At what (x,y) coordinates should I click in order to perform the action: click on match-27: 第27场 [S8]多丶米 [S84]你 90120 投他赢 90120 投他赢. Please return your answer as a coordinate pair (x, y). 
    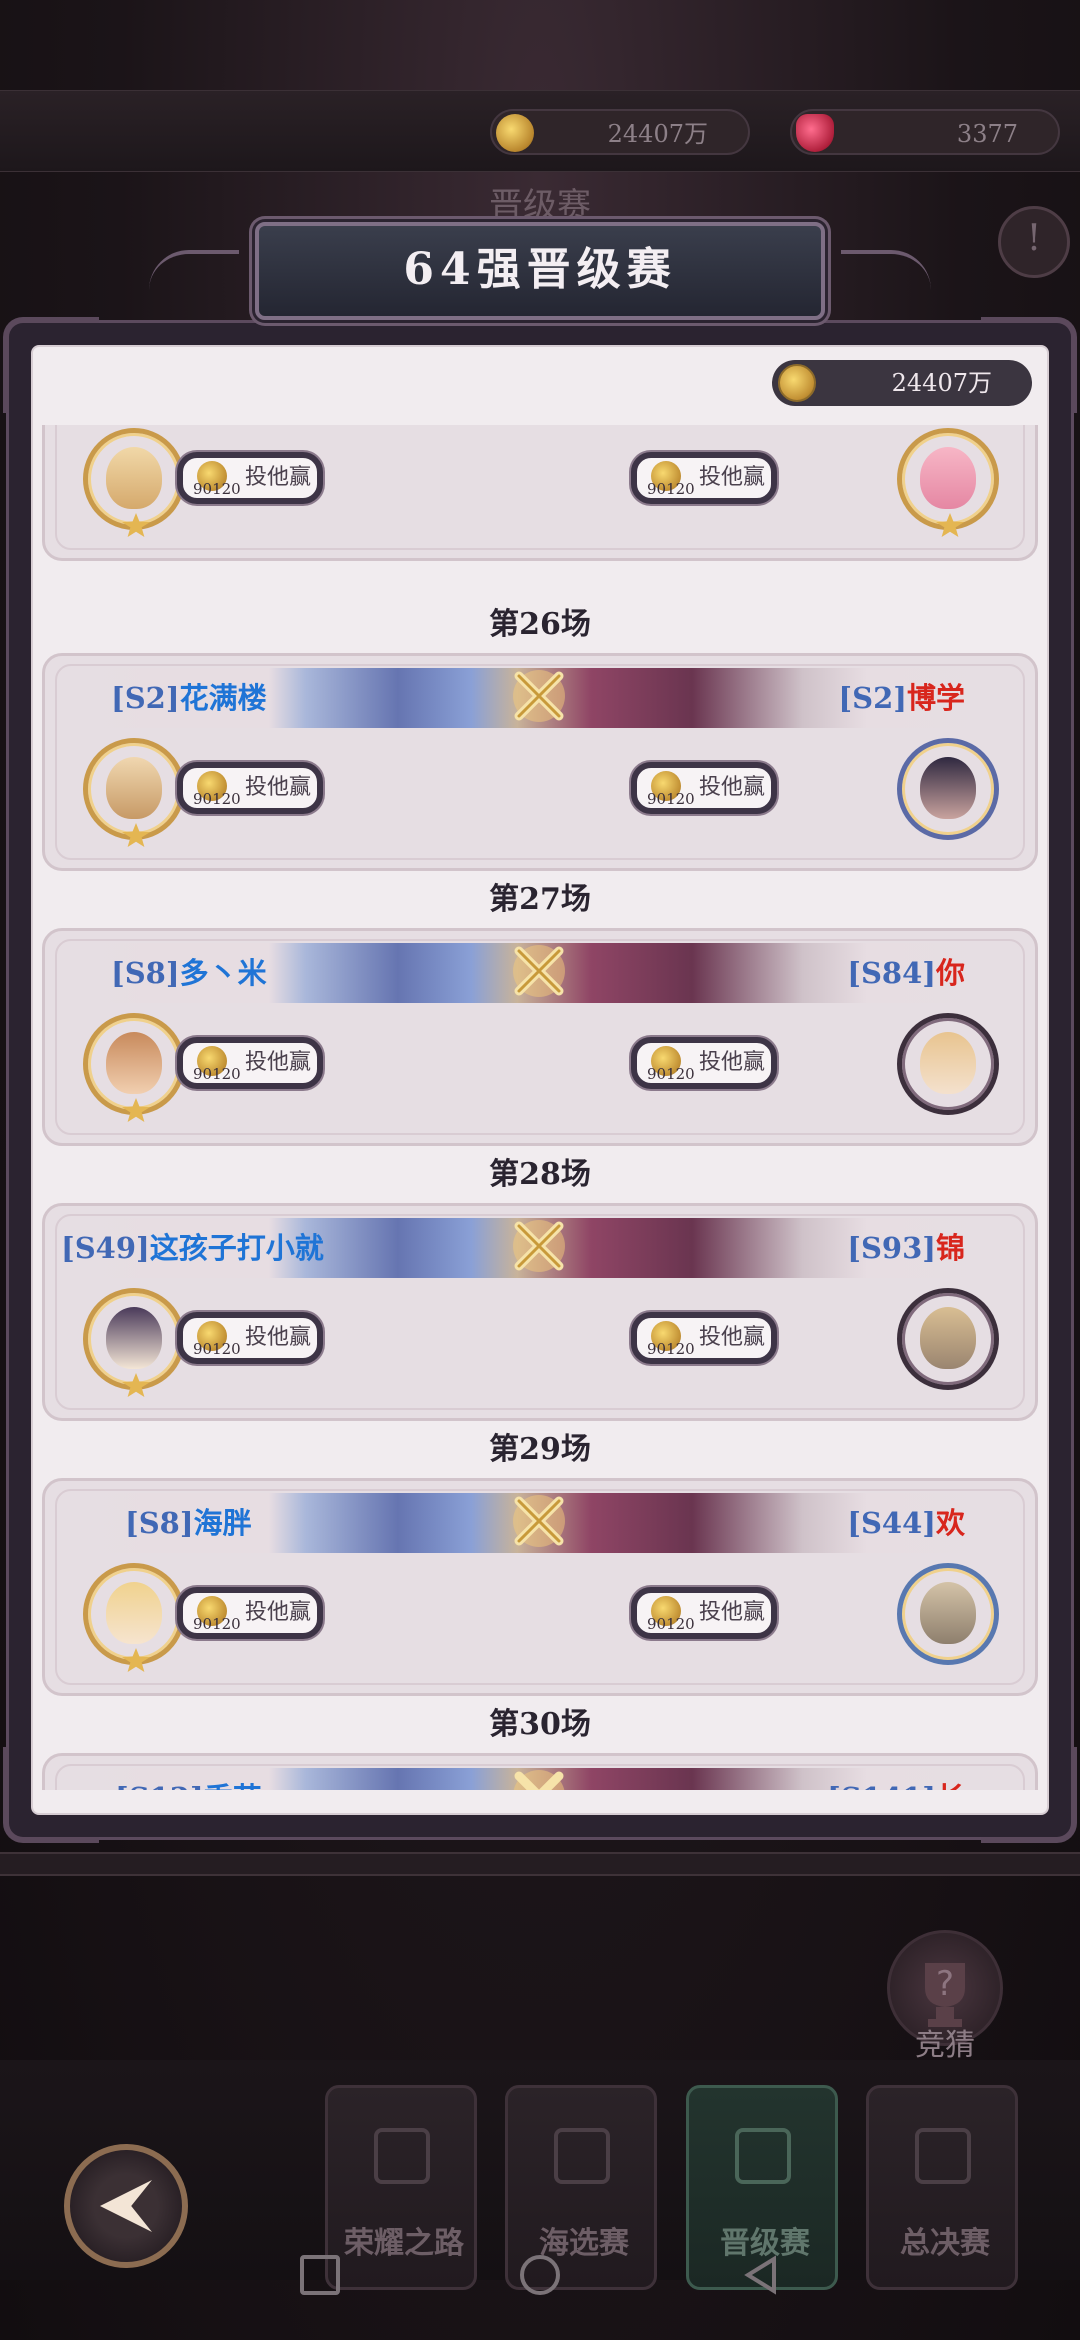
    Looking at the image, I should click on (540, 1018).